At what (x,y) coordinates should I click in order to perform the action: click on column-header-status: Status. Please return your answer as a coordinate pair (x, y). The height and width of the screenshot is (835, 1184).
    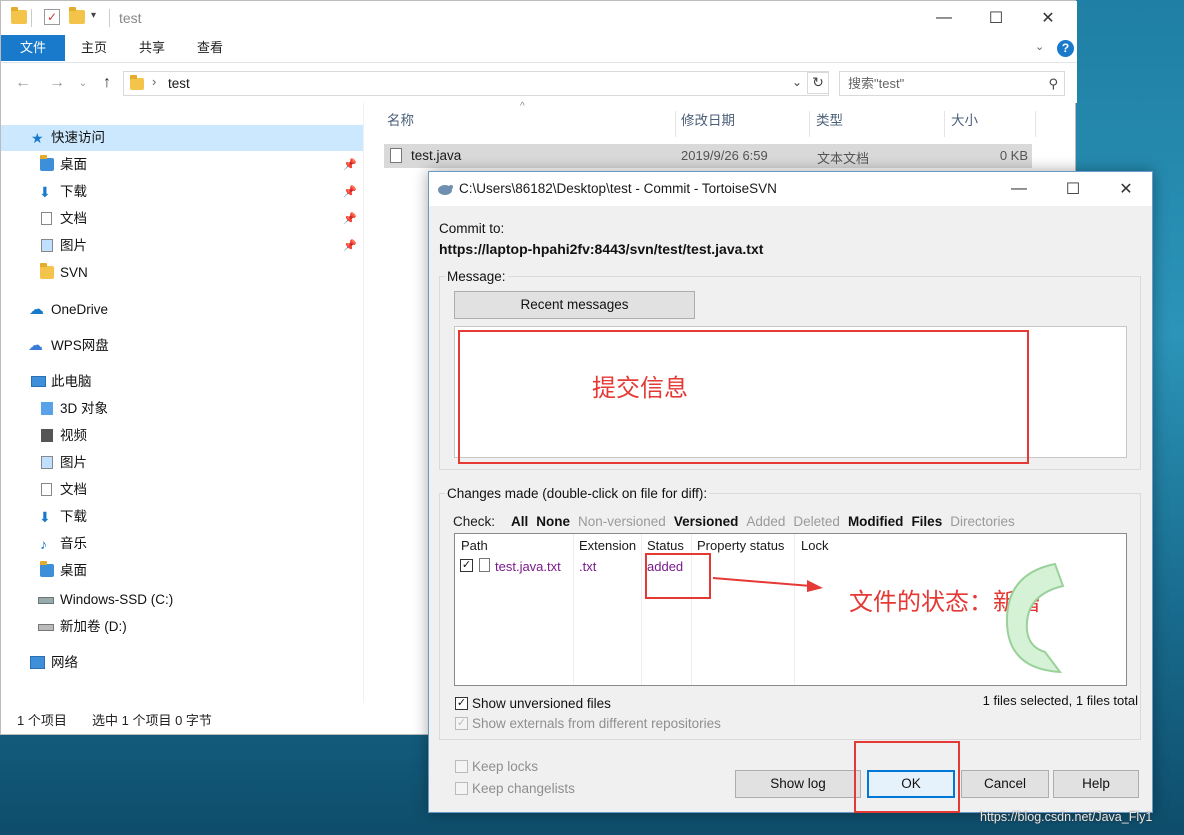
    Looking at the image, I should click on (665, 545).